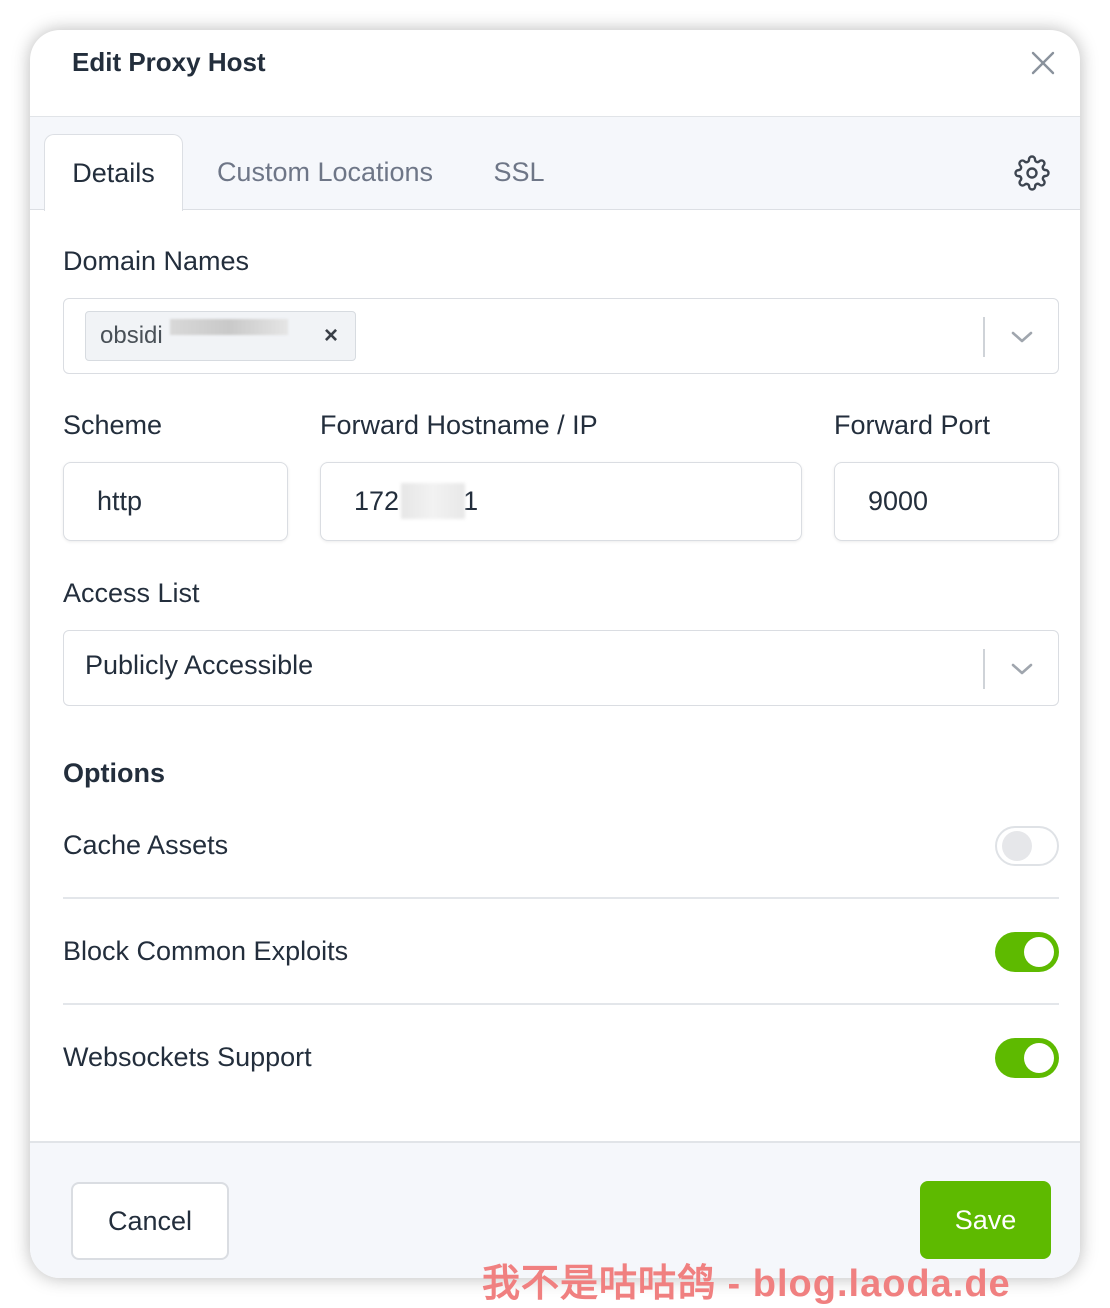 The image size is (1110, 1308). Describe the element at coordinates (331, 336) in the screenshot. I see `chip-remove-icon: ×` at that location.